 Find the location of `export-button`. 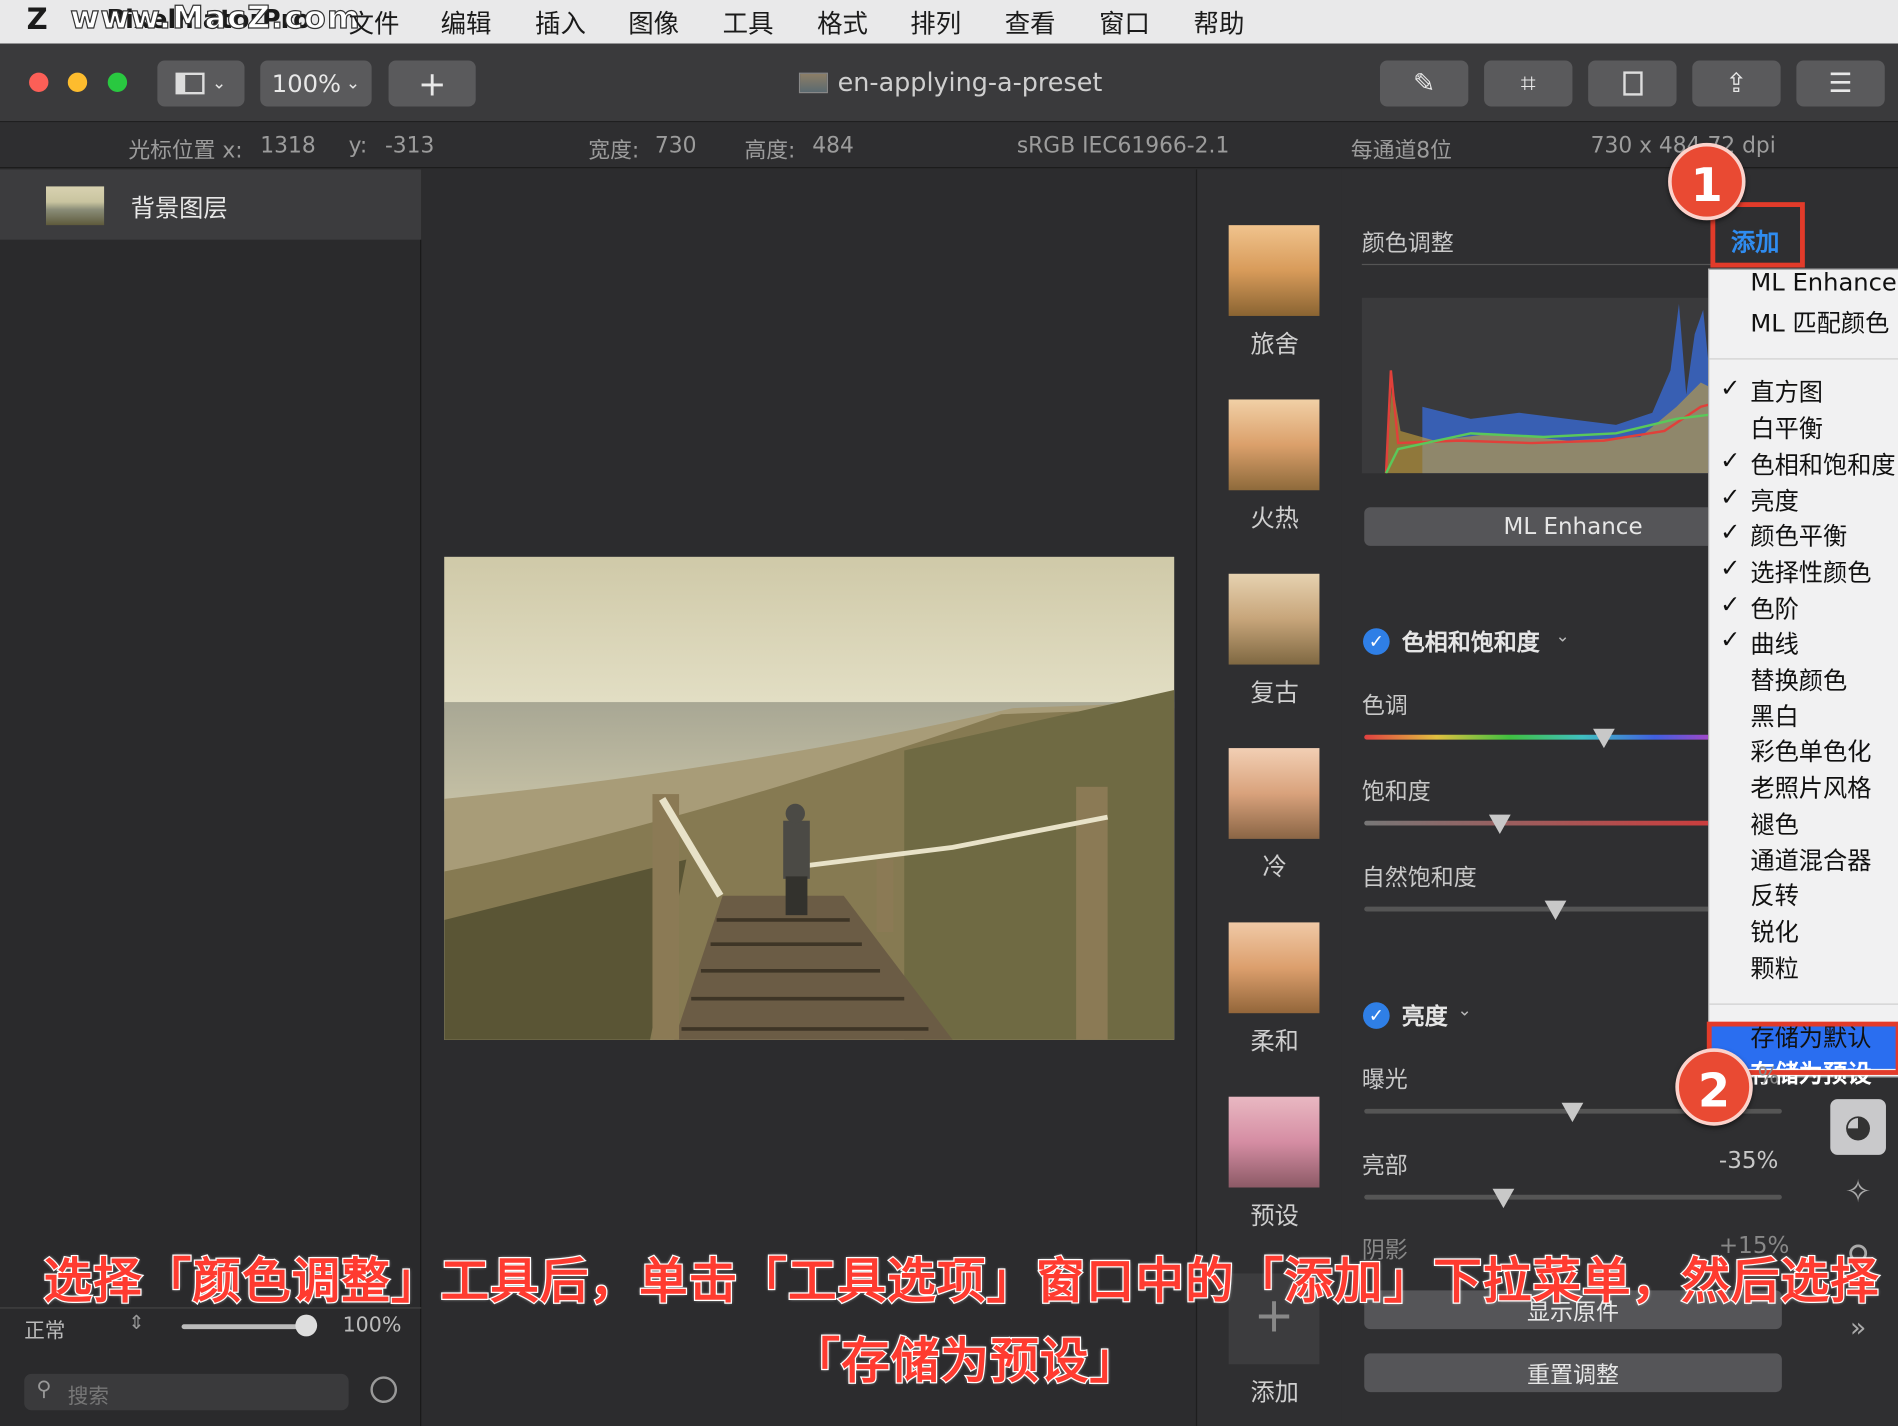

export-button is located at coordinates (1632, 83).